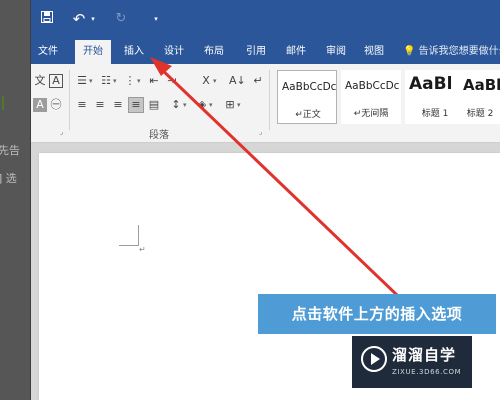 Image resolution: width=500 pixels, height=400 pixels. What do you see at coordinates (308, 115) in the screenshot?
I see `style-name: ↵正文` at bounding box center [308, 115].